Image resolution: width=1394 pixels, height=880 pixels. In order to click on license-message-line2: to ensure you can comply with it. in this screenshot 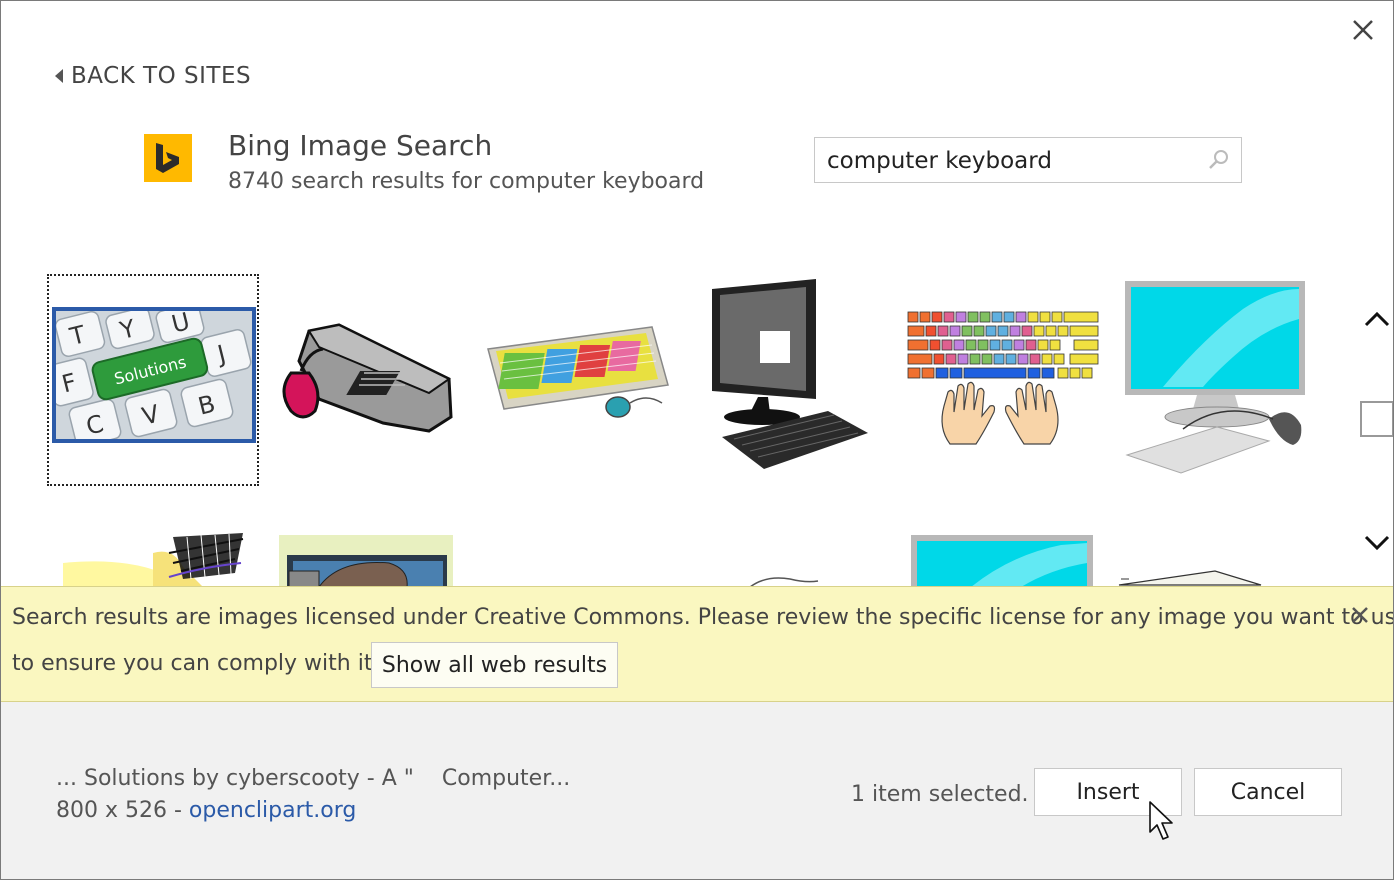, I will do `click(196, 663)`.